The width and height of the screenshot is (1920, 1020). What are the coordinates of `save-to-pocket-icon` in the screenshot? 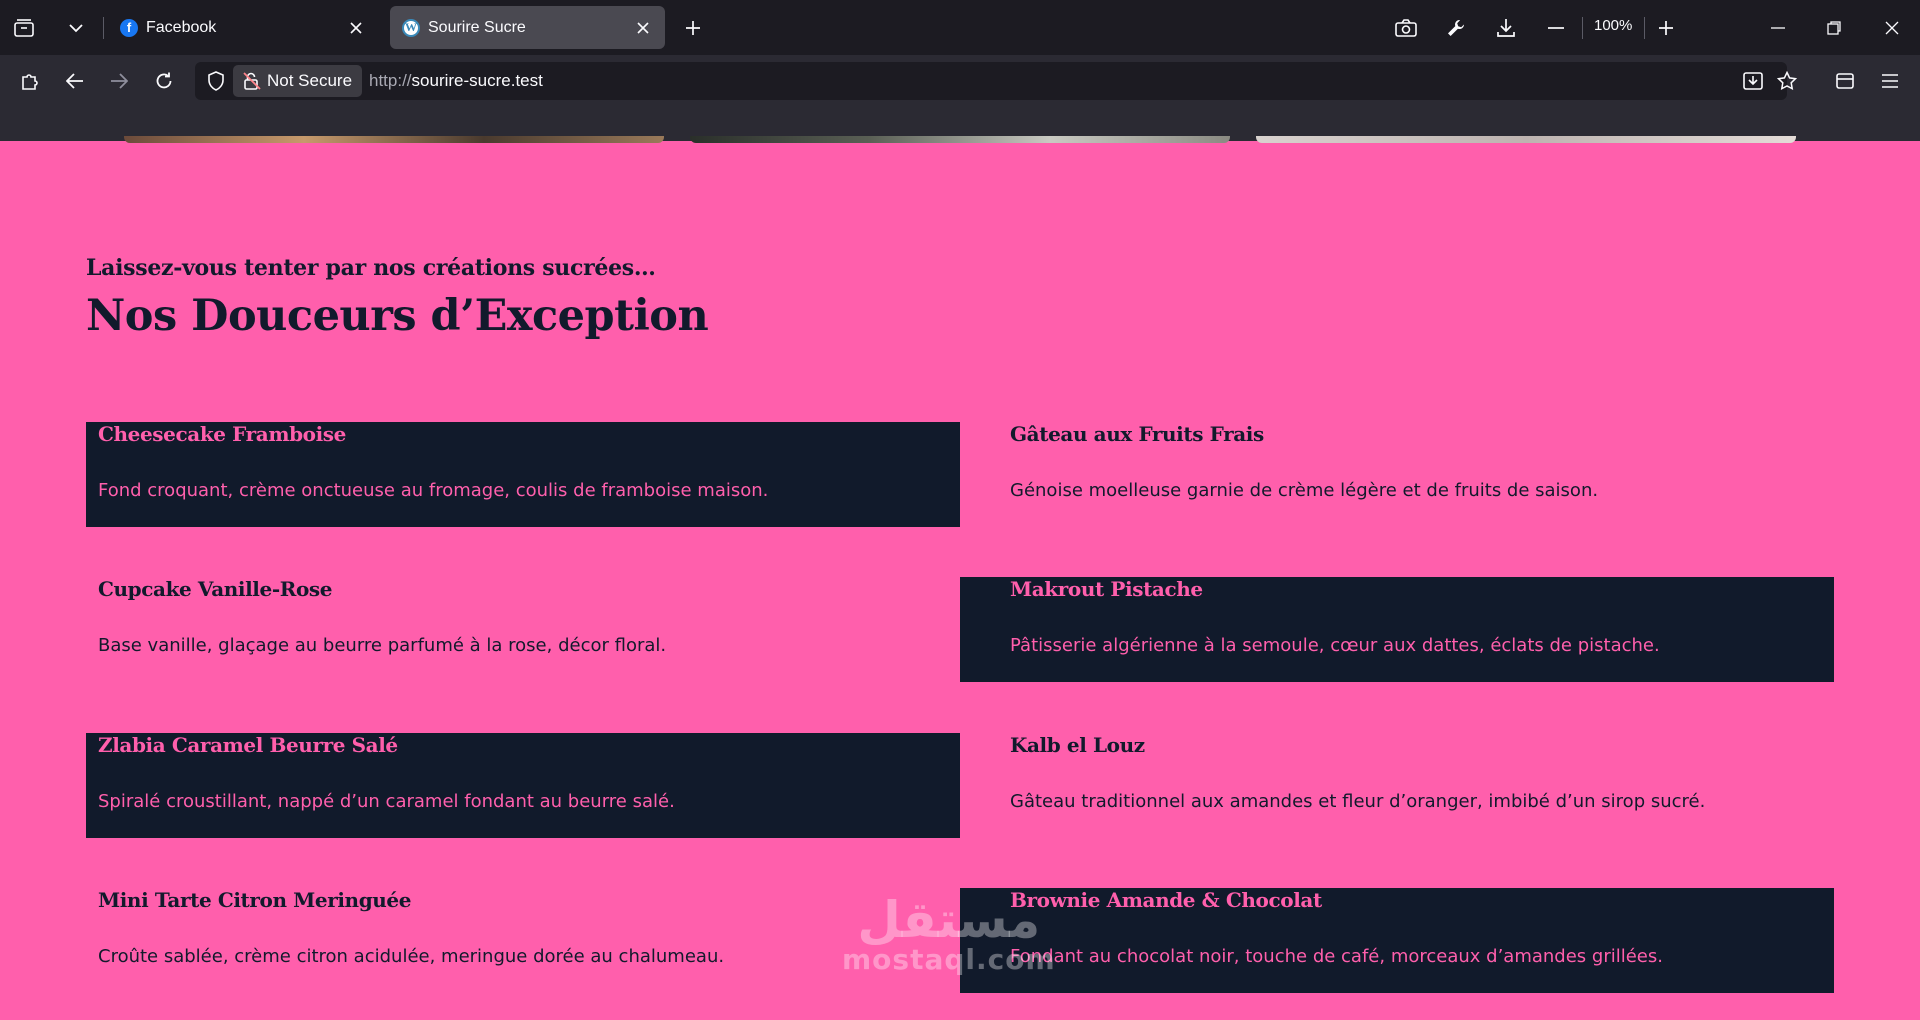 It's located at (1753, 81).